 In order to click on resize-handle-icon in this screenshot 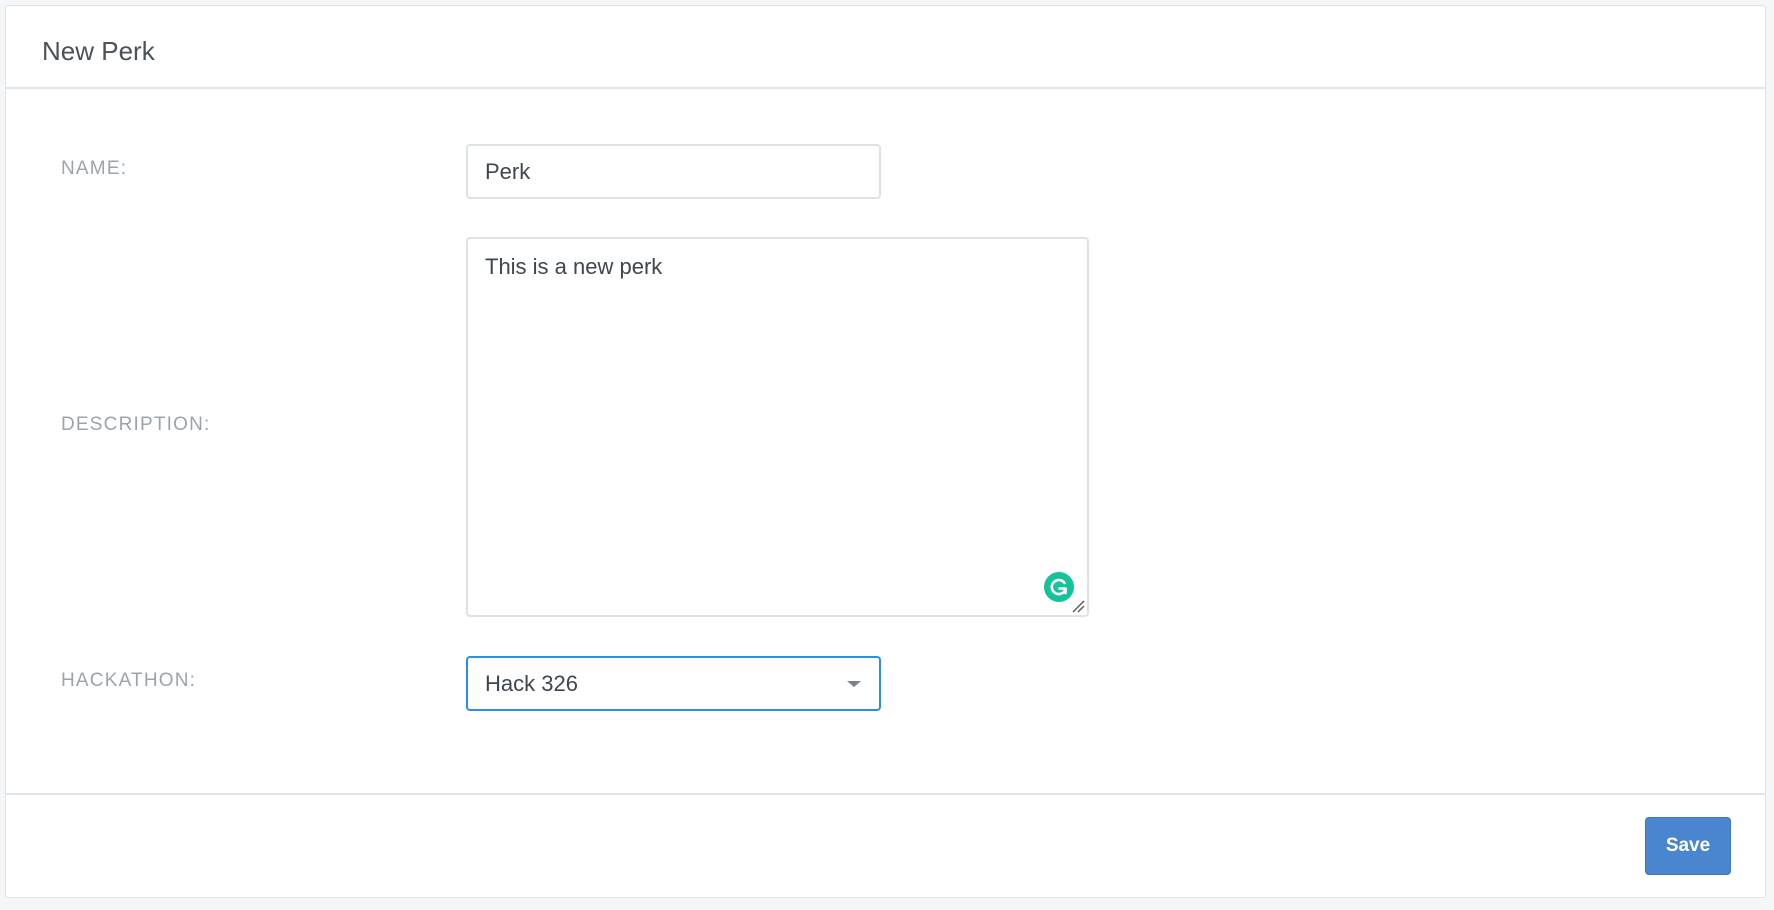, I will do `click(1078, 606)`.